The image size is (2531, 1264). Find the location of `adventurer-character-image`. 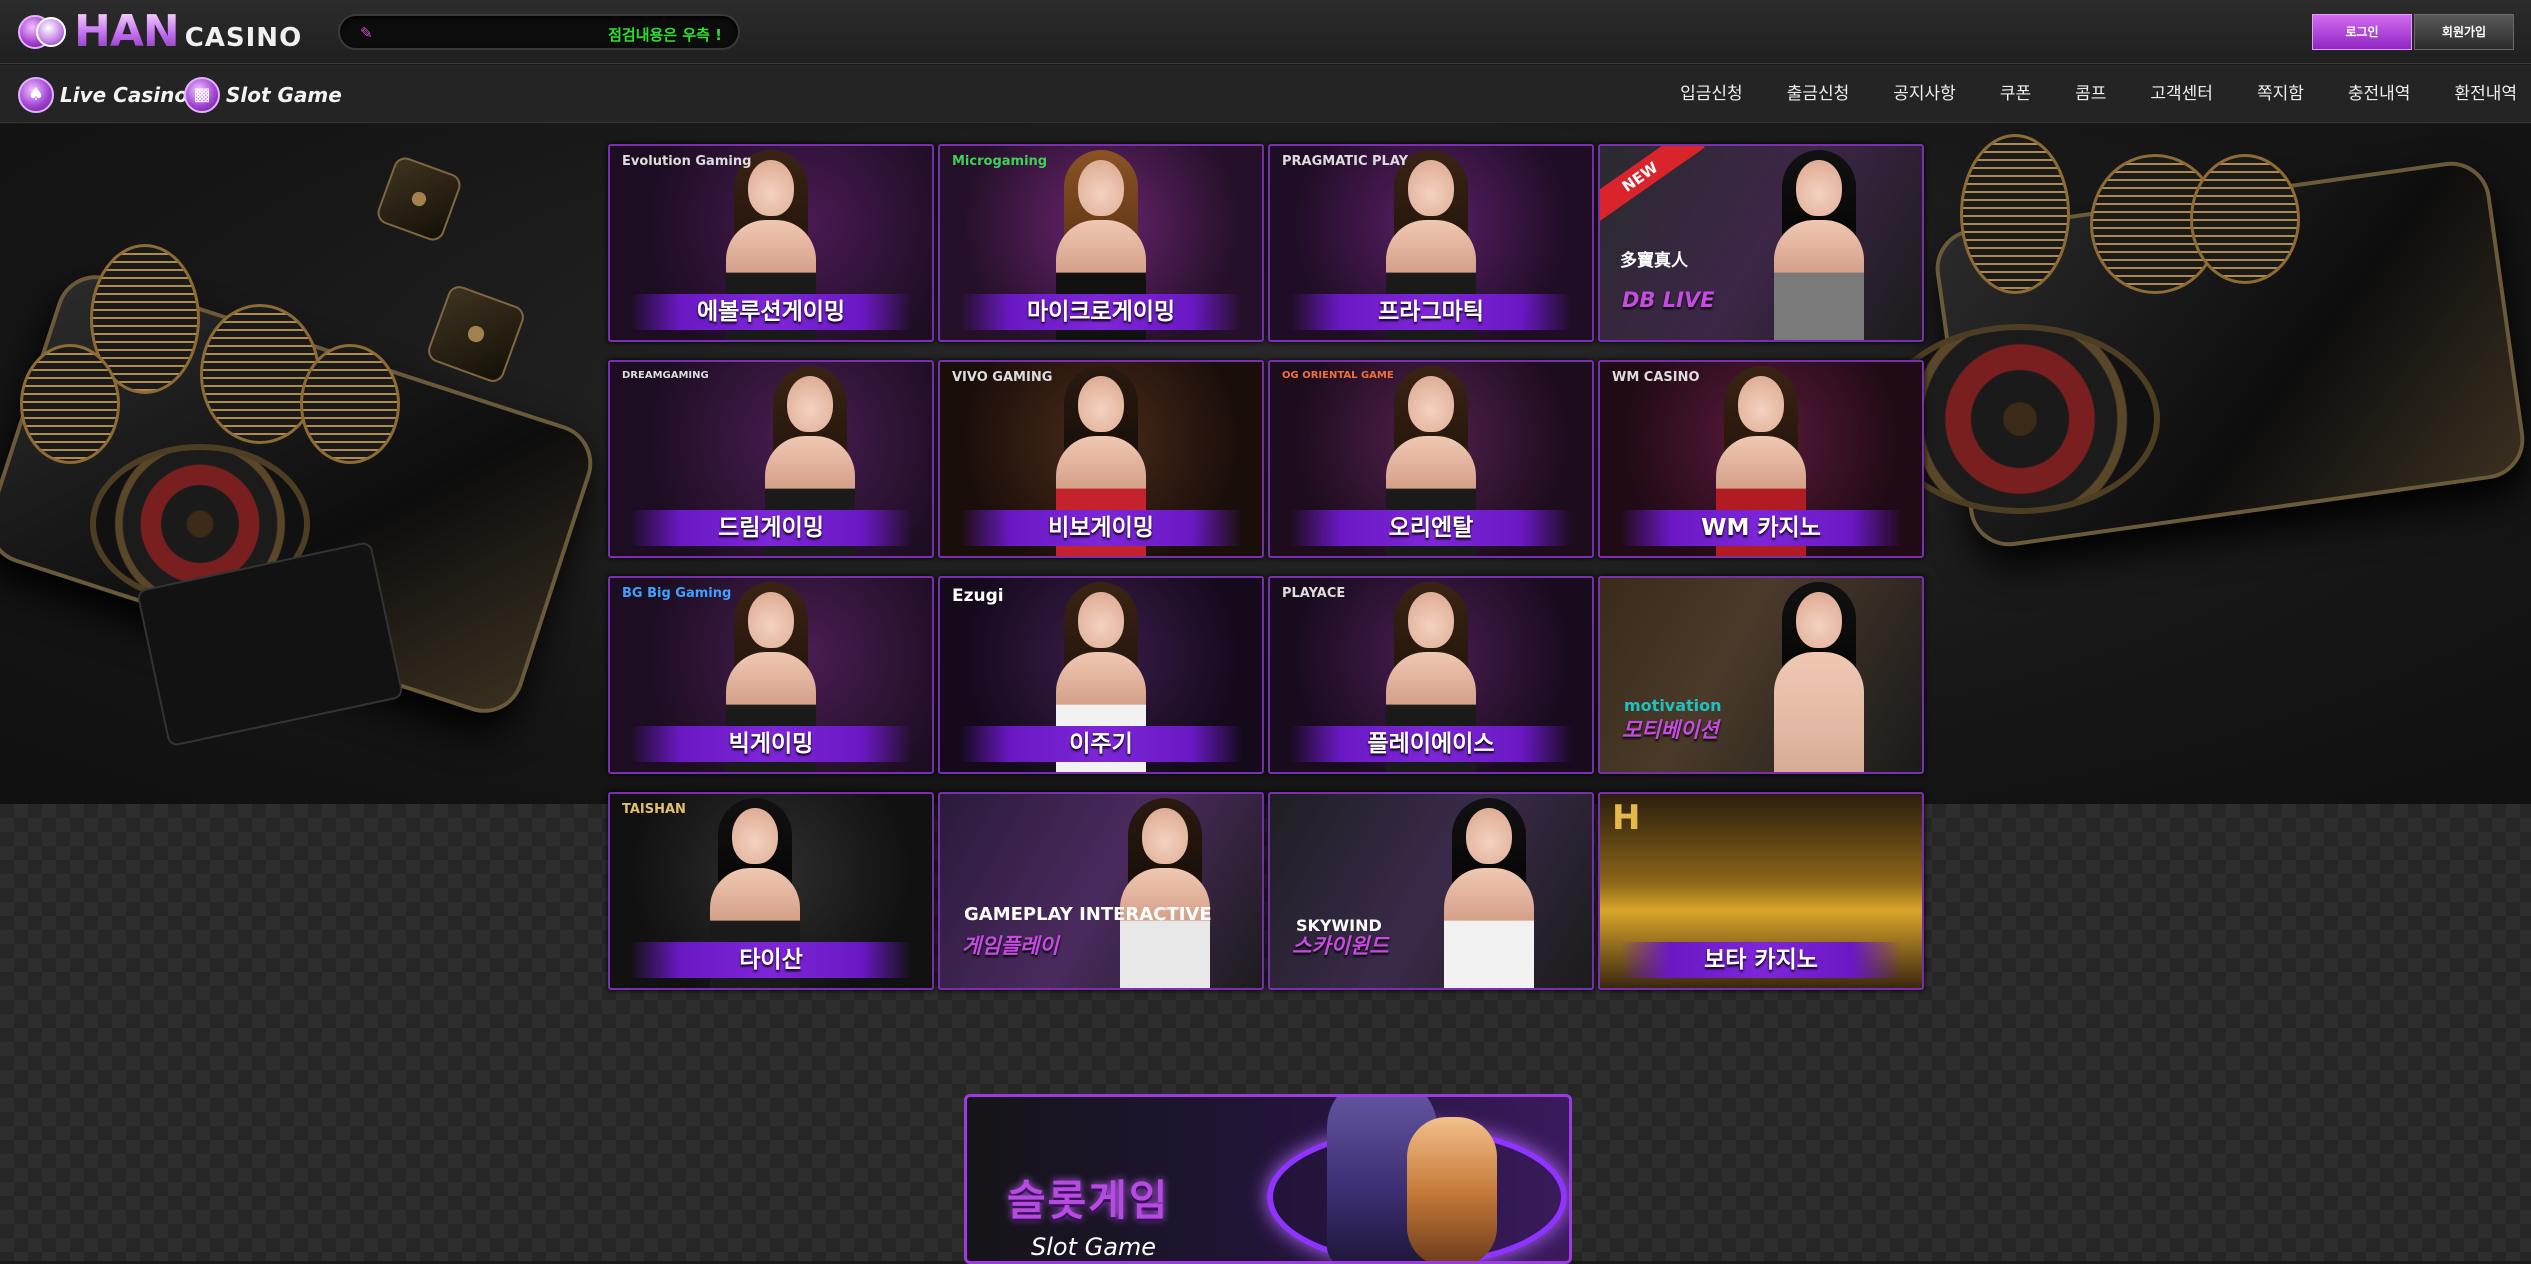

adventurer-character-image is located at coordinates (1452, 1189).